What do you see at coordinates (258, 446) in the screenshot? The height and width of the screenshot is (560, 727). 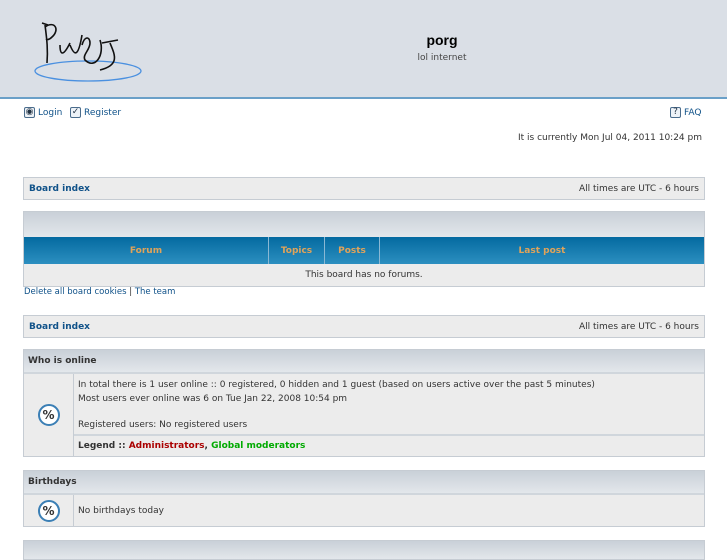 I see `legend-global-moderators: Global moderators` at bounding box center [258, 446].